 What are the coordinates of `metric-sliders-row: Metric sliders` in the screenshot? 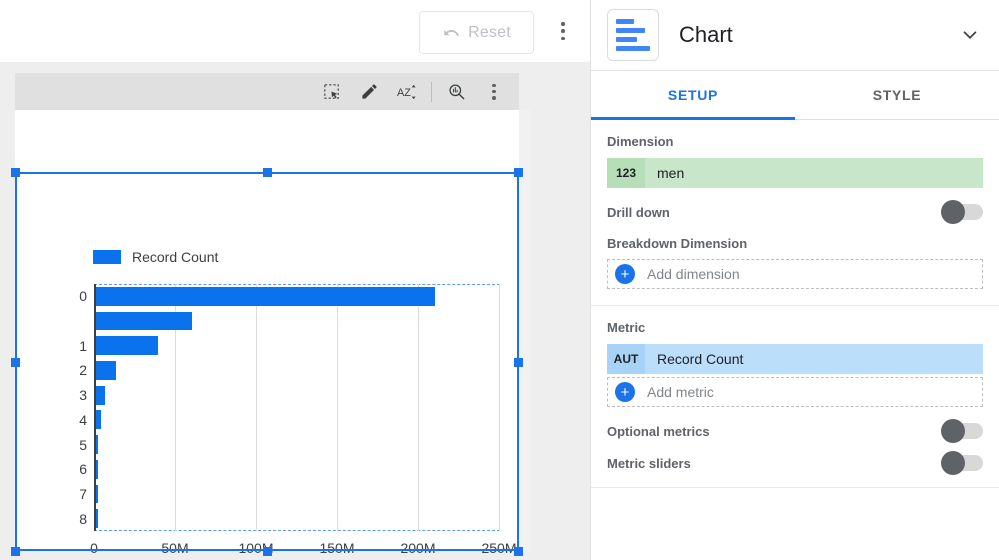 It's located at (795, 463).